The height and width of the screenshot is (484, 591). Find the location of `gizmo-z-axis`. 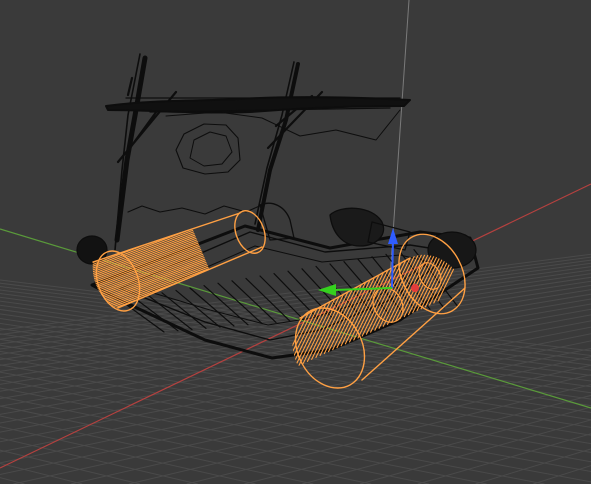

gizmo-z-axis is located at coordinates (392, 264).